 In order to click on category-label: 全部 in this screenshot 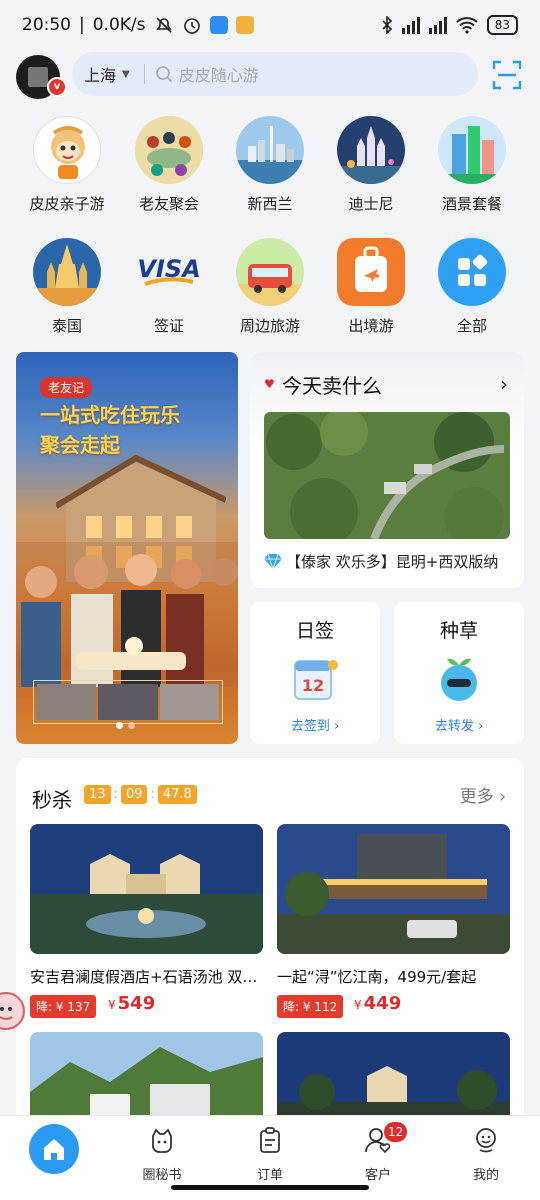, I will do `click(471, 326)`.